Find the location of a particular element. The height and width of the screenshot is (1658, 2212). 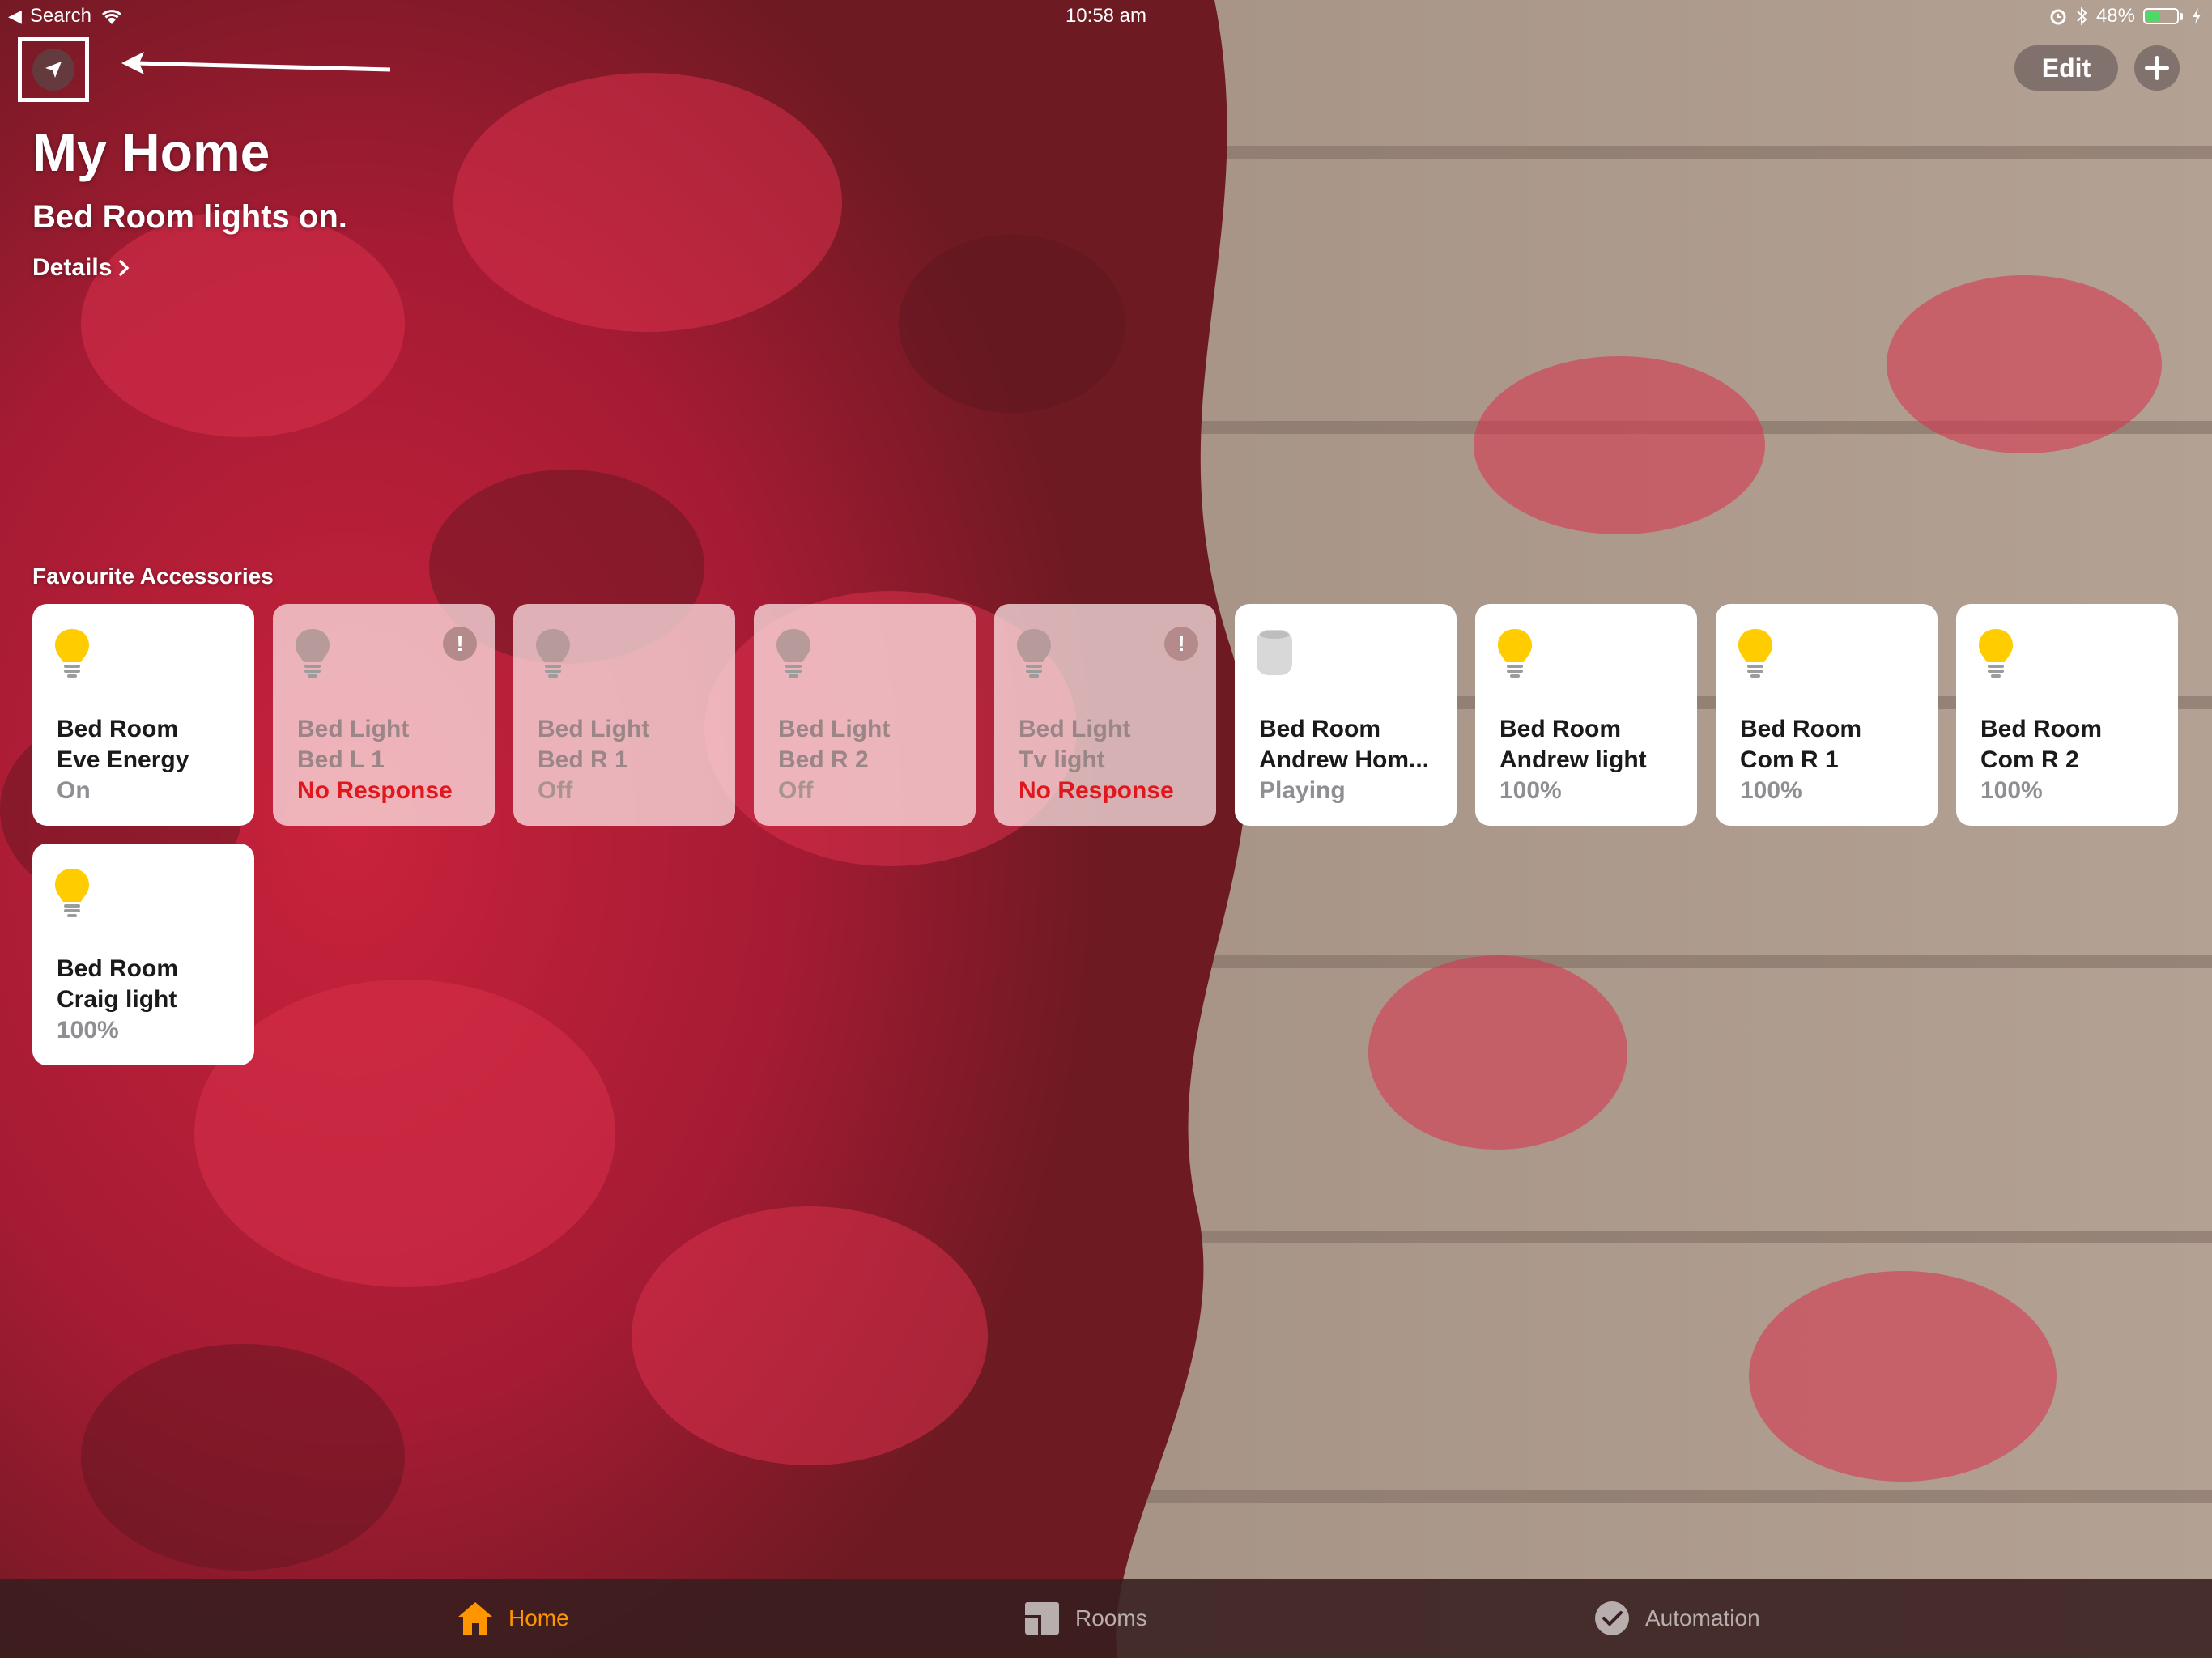

accessory-tile: Bed Room Eve Energy On is located at coordinates (143, 715).